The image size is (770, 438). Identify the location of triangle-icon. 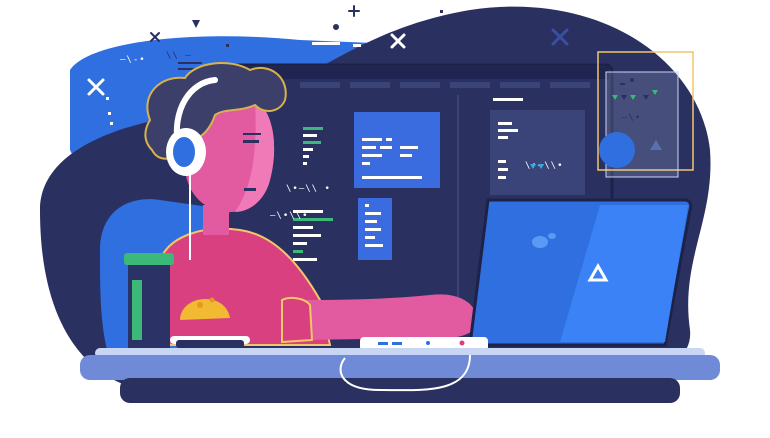
(196, 24).